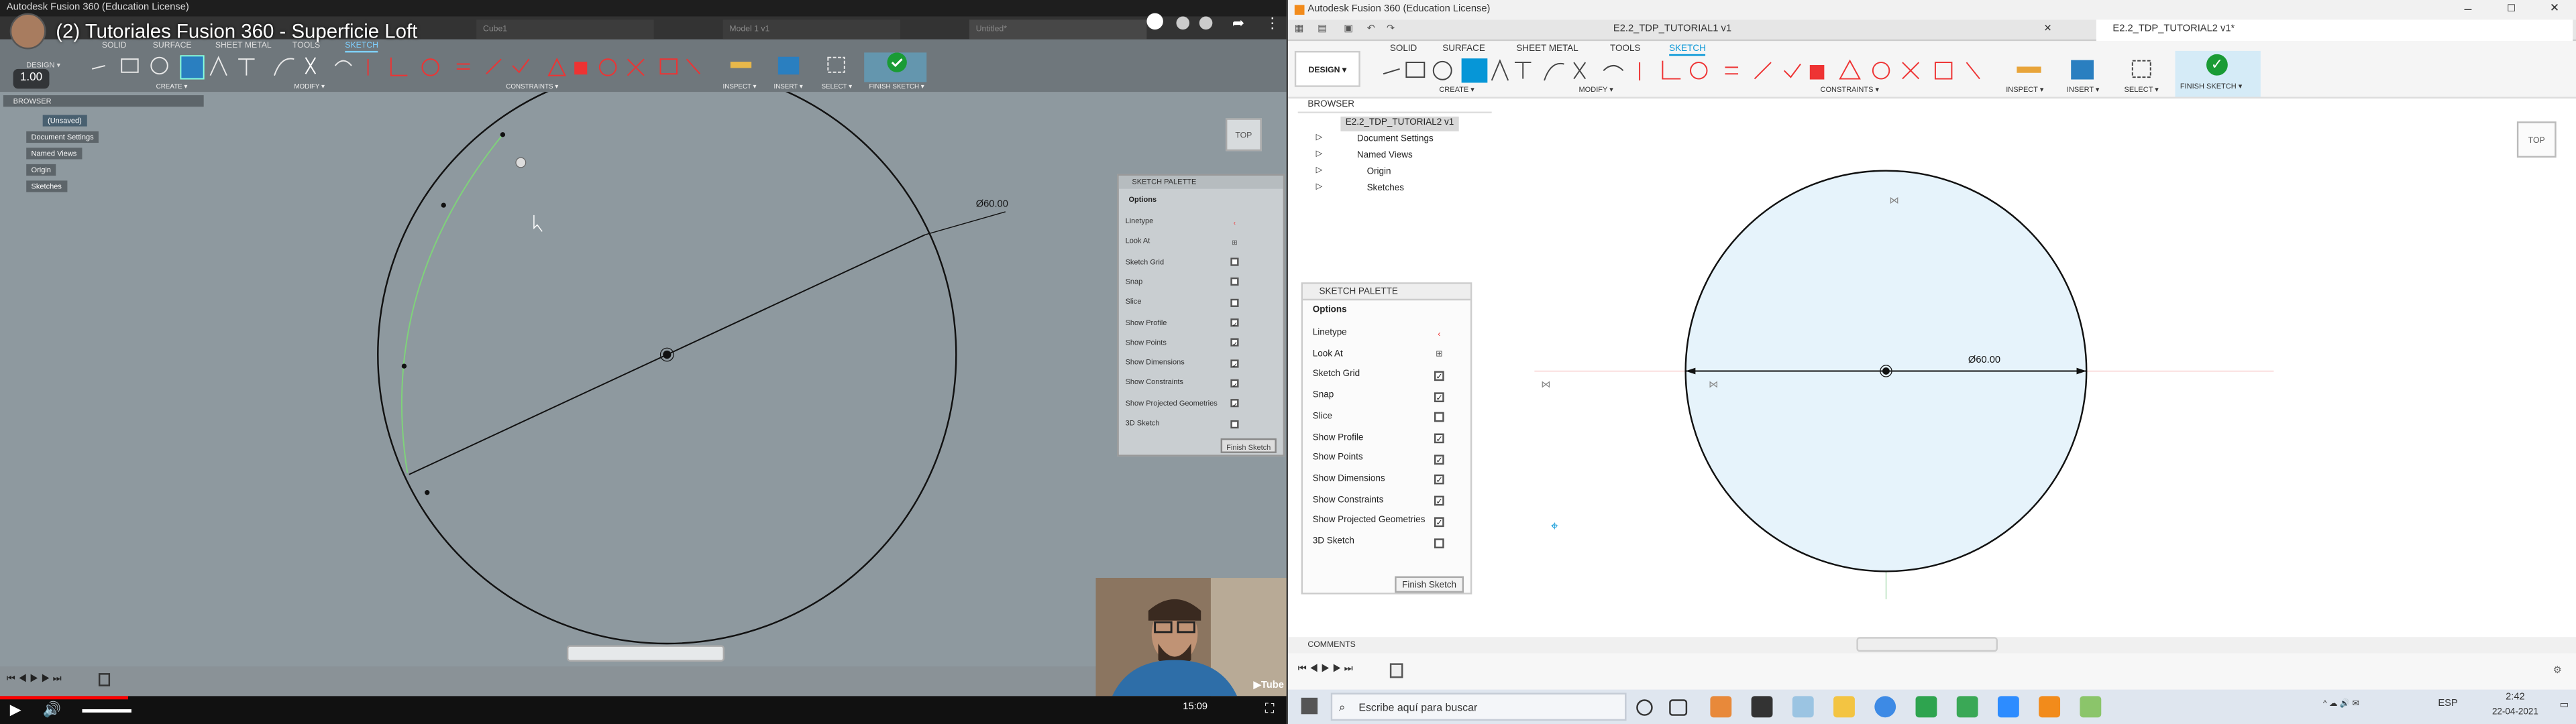  Describe the element at coordinates (1885, 707) in the screenshot. I see `taskbar-chrome-icon` at that location.